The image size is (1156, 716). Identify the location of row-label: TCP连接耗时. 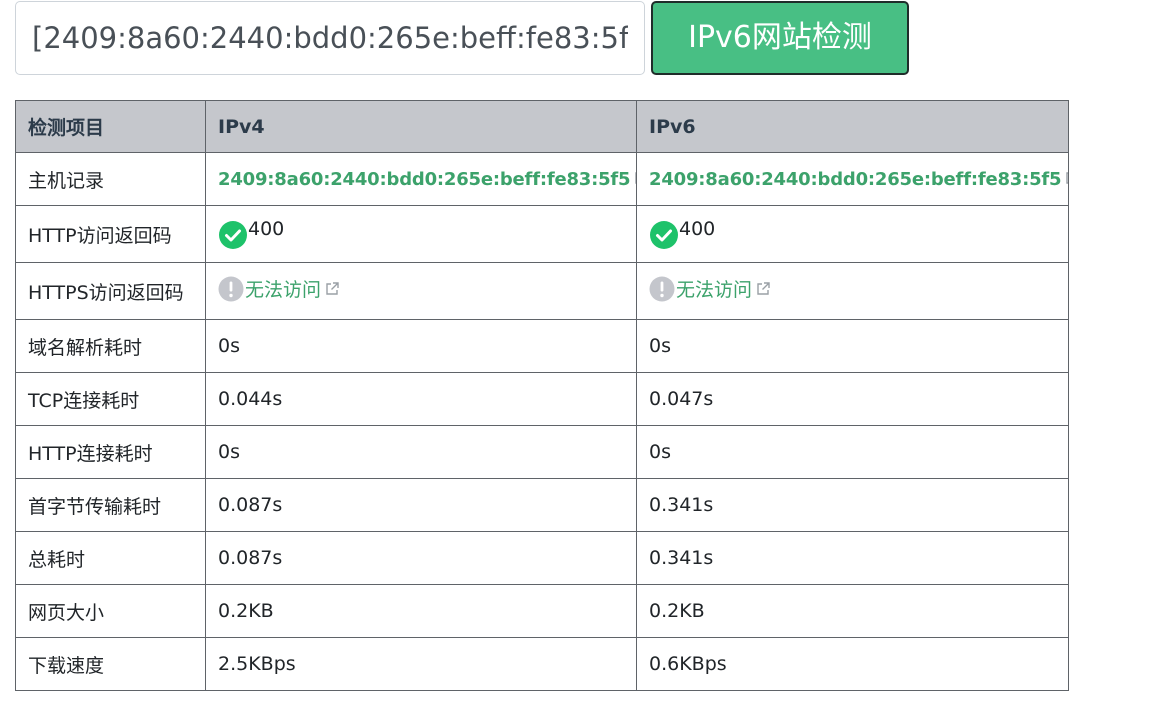
(110, 399).